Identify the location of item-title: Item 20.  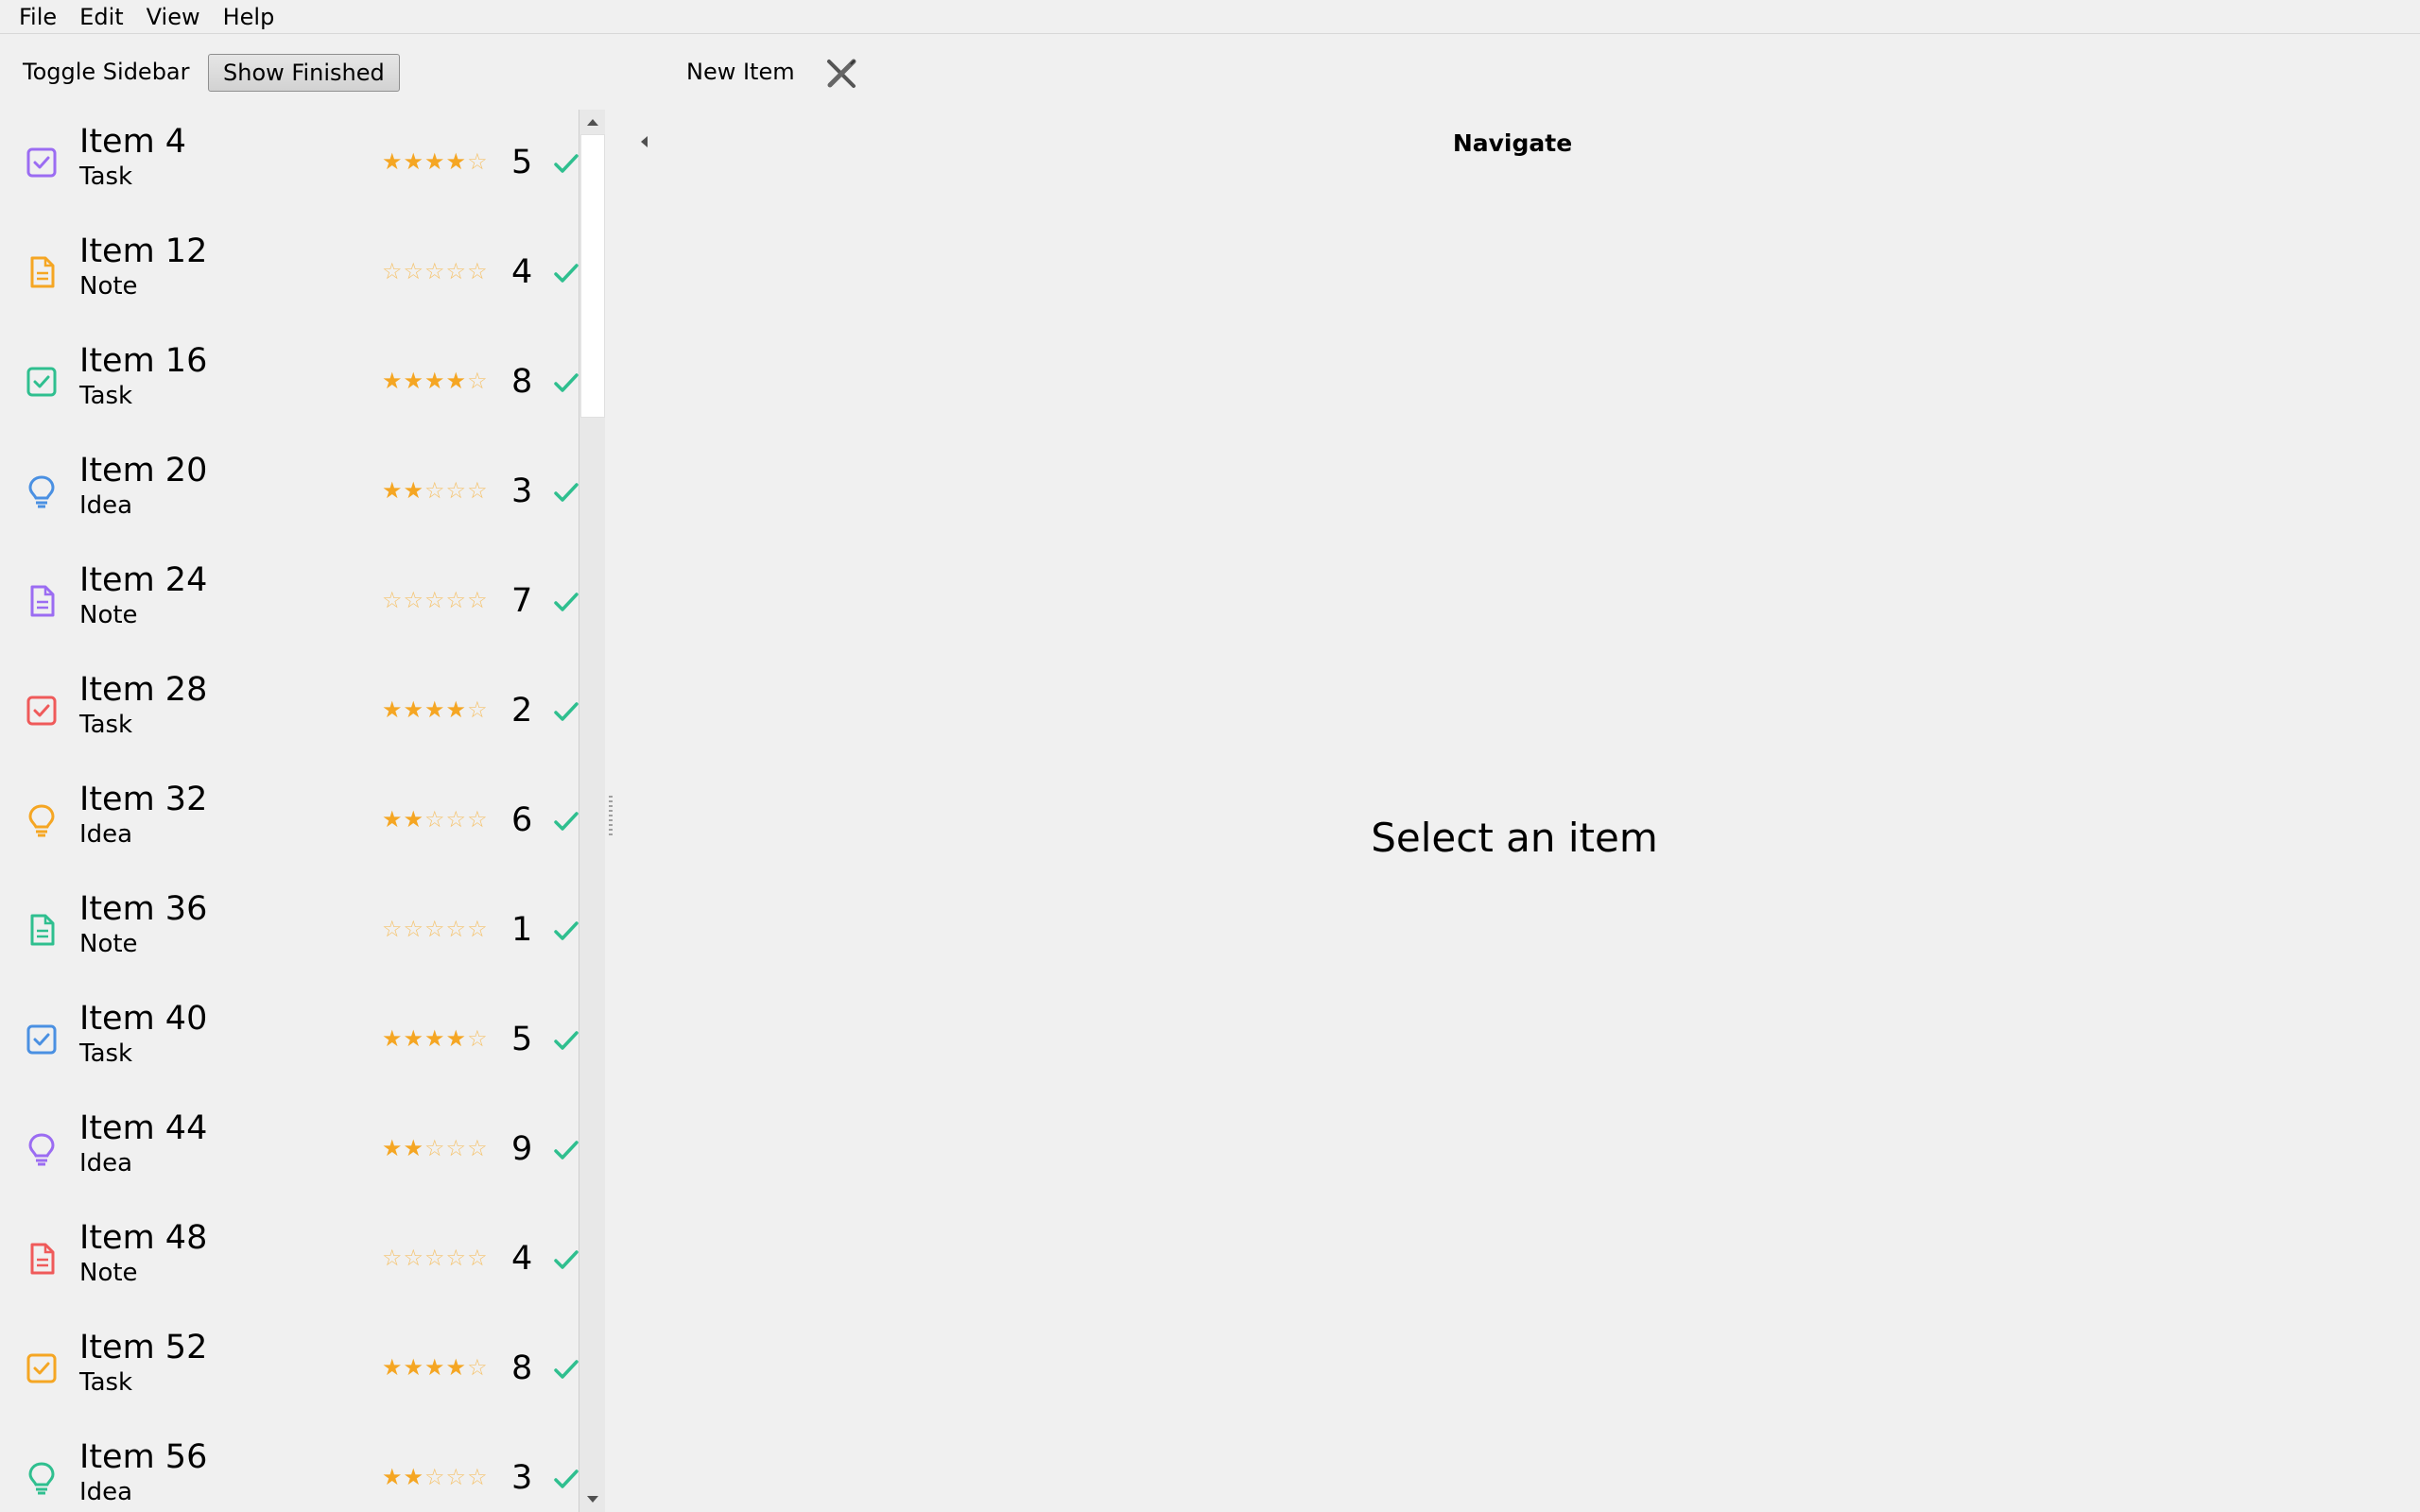
(143, 471).